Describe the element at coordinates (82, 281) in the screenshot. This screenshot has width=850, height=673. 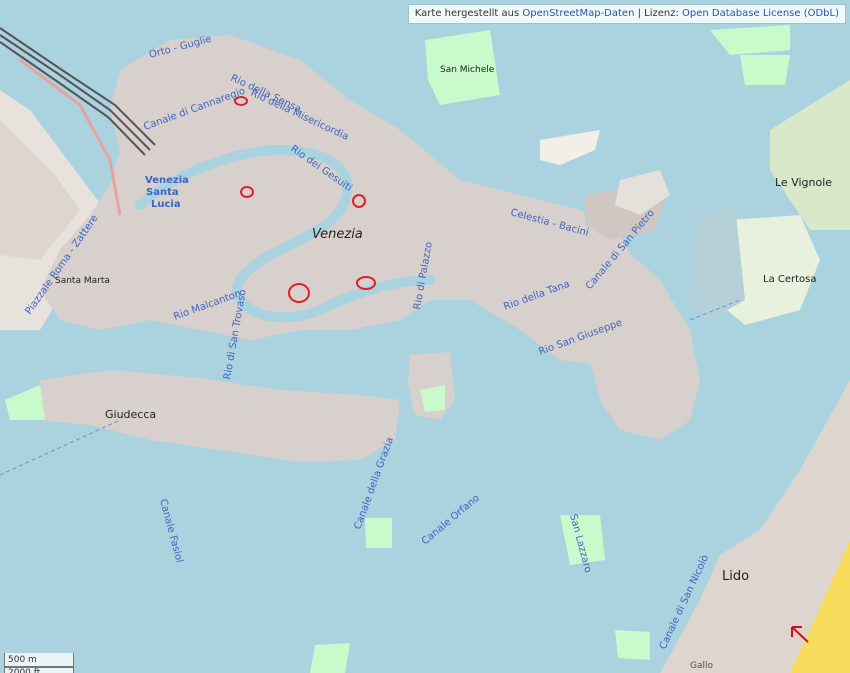
I see `label-santa-marta: Santa Marta` at that location.